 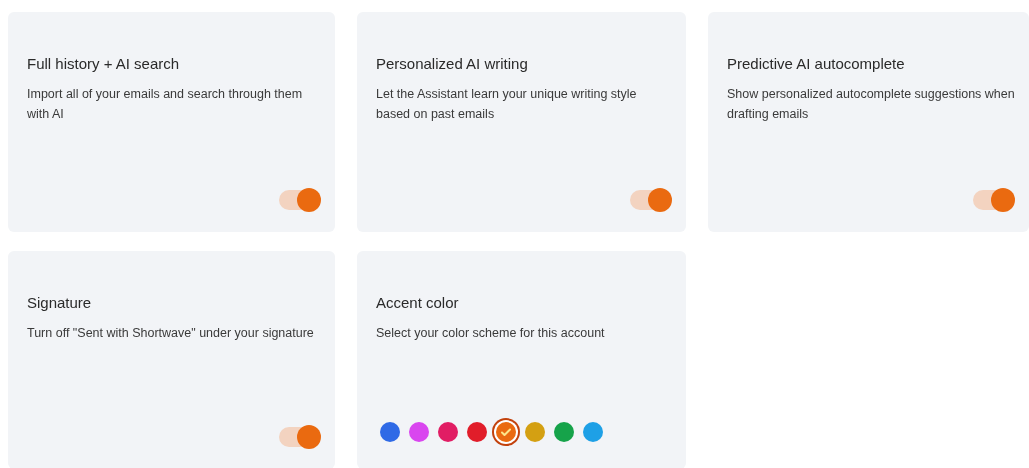 I want to click on card-description: Import all of your emails and search through them with AI, so click(x=165, y=104).